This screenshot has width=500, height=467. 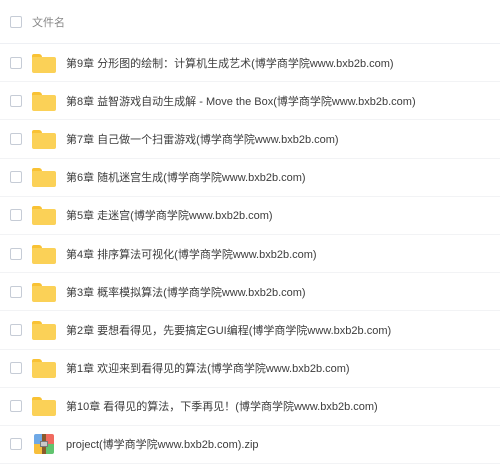 I want to click on list-item: 第2章 要想看得见，先要搞定GUI编程(博学商学院www.bxb2b.com), so click(x=250, y=330).